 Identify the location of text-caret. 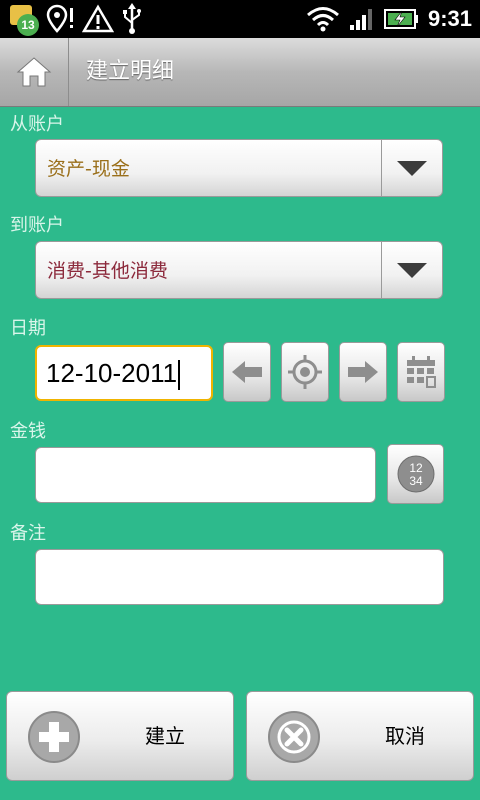
(179, 375).